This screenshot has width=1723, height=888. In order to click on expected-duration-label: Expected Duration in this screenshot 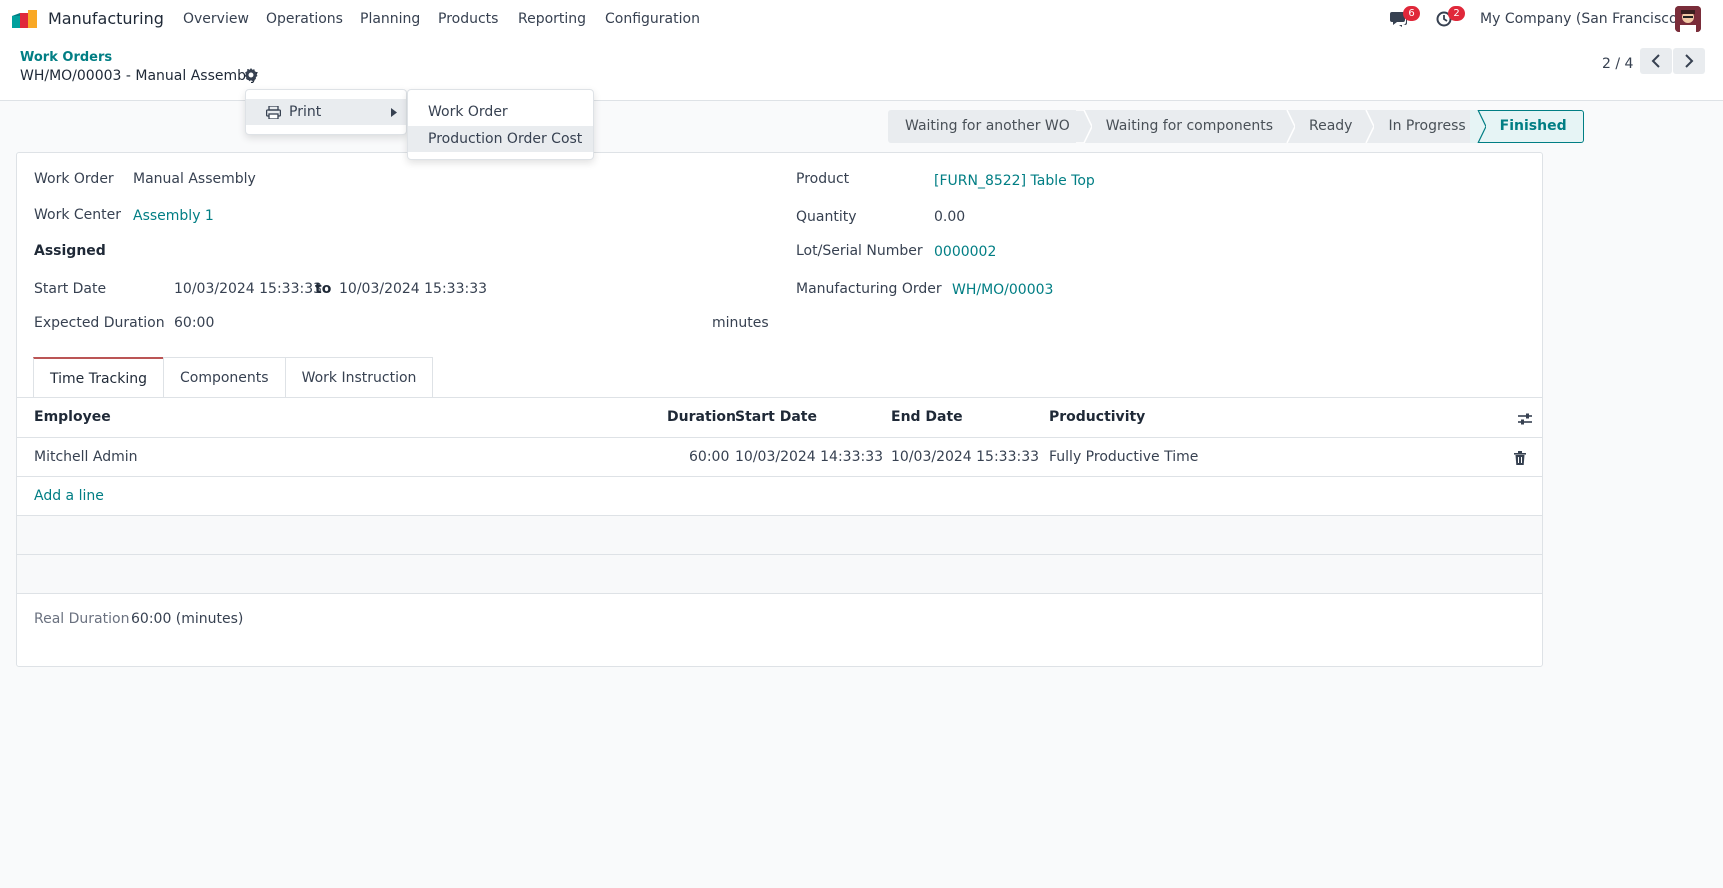, I will do `click(99, 323)`.